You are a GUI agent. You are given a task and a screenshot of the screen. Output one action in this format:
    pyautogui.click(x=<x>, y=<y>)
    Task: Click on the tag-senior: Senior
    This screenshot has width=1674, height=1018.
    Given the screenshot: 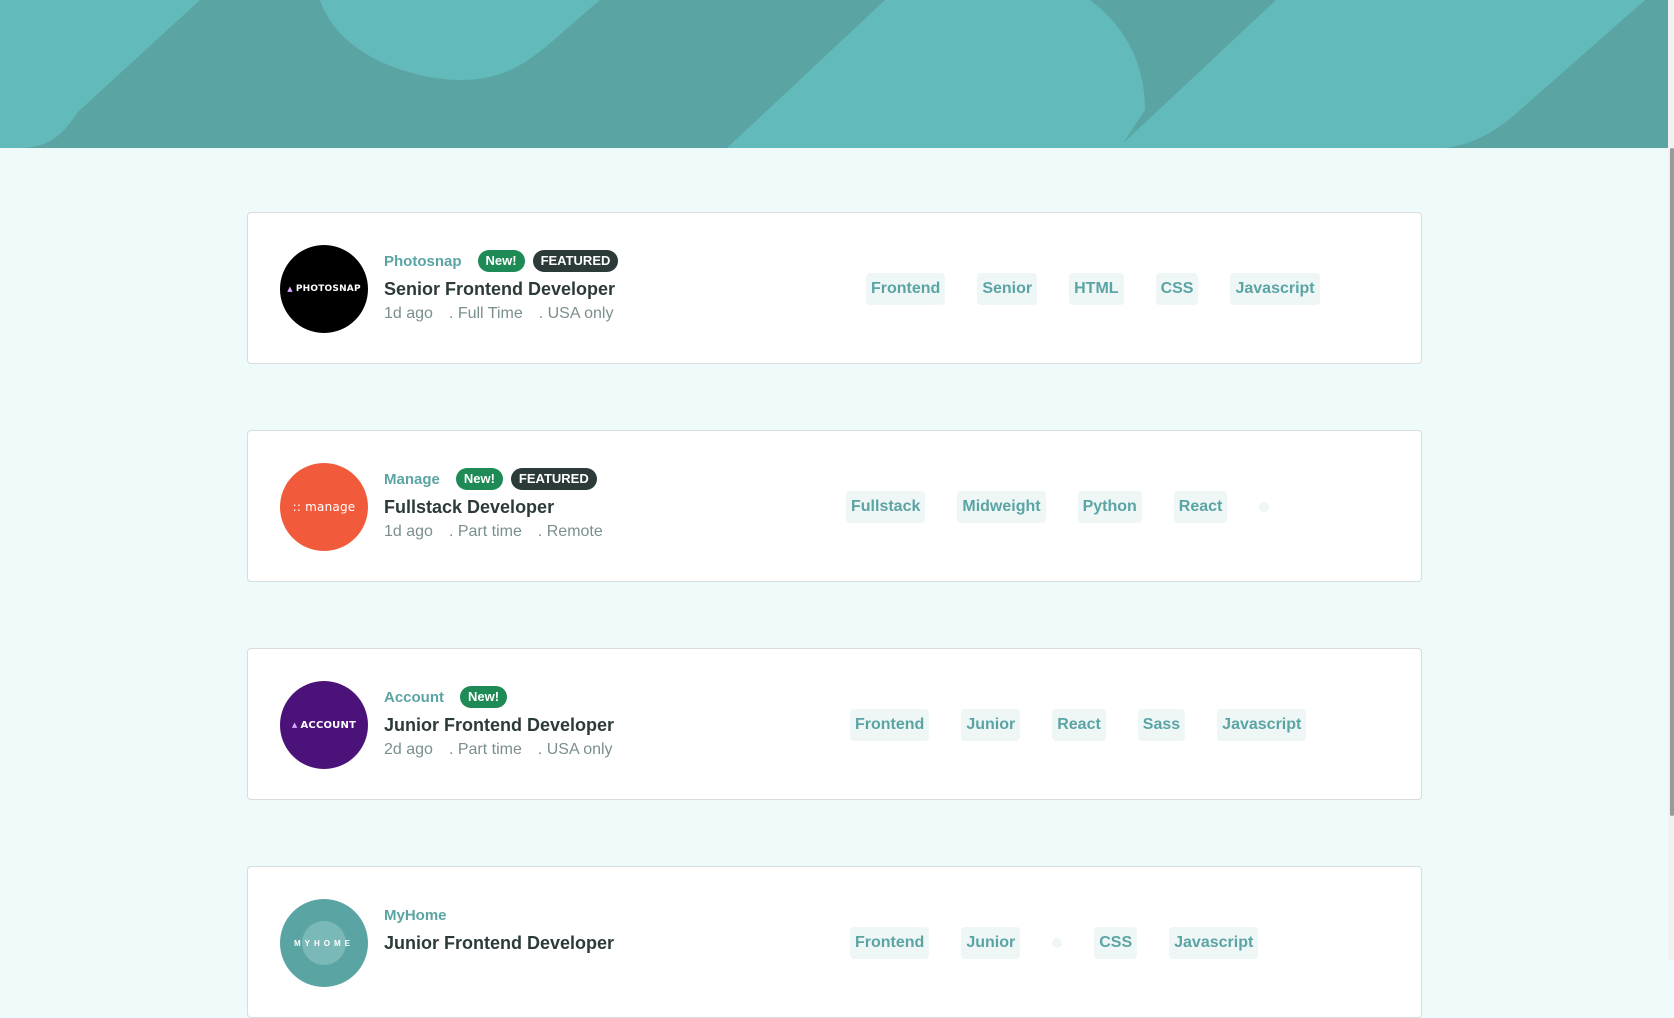 What is the action you would take?
    pyautogui.click(x=1007, y=289)
    